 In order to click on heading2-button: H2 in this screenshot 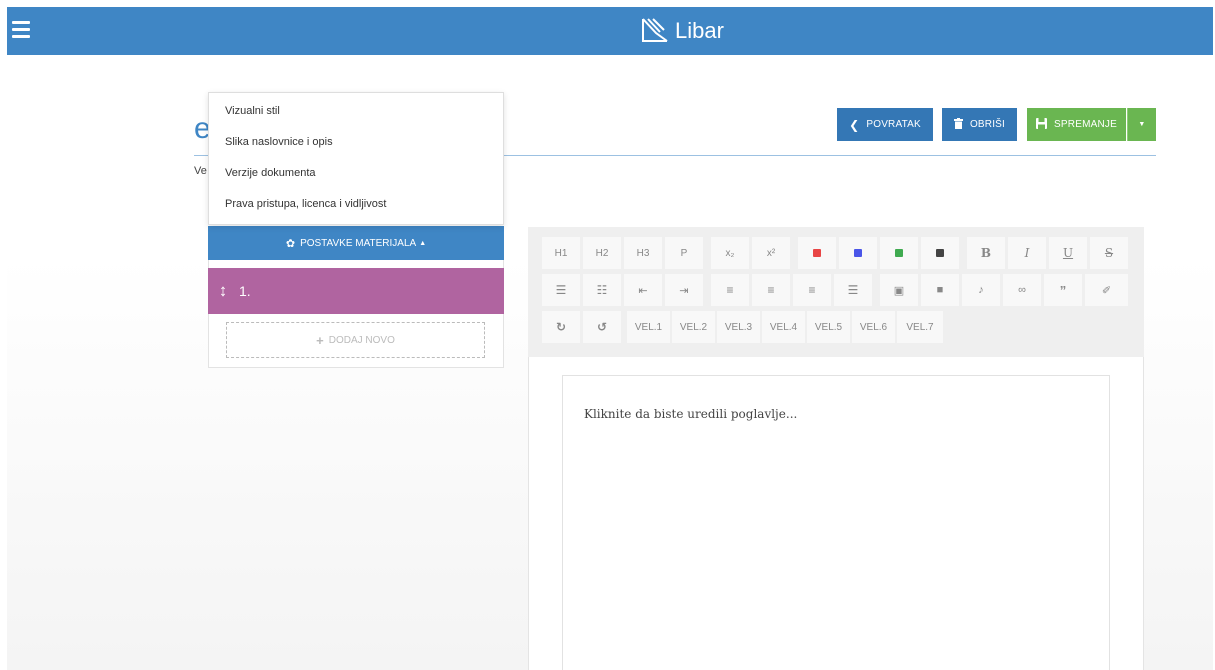, I will do `click(602, 253)`.